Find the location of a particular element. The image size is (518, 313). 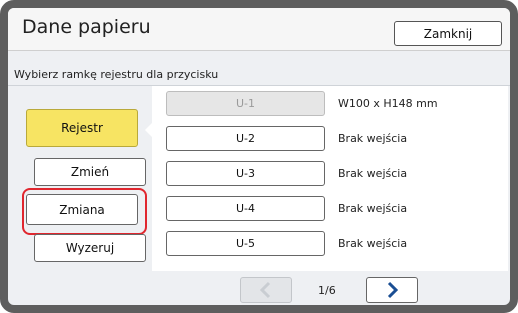

next-page-button is located at coordinates (392, 290).